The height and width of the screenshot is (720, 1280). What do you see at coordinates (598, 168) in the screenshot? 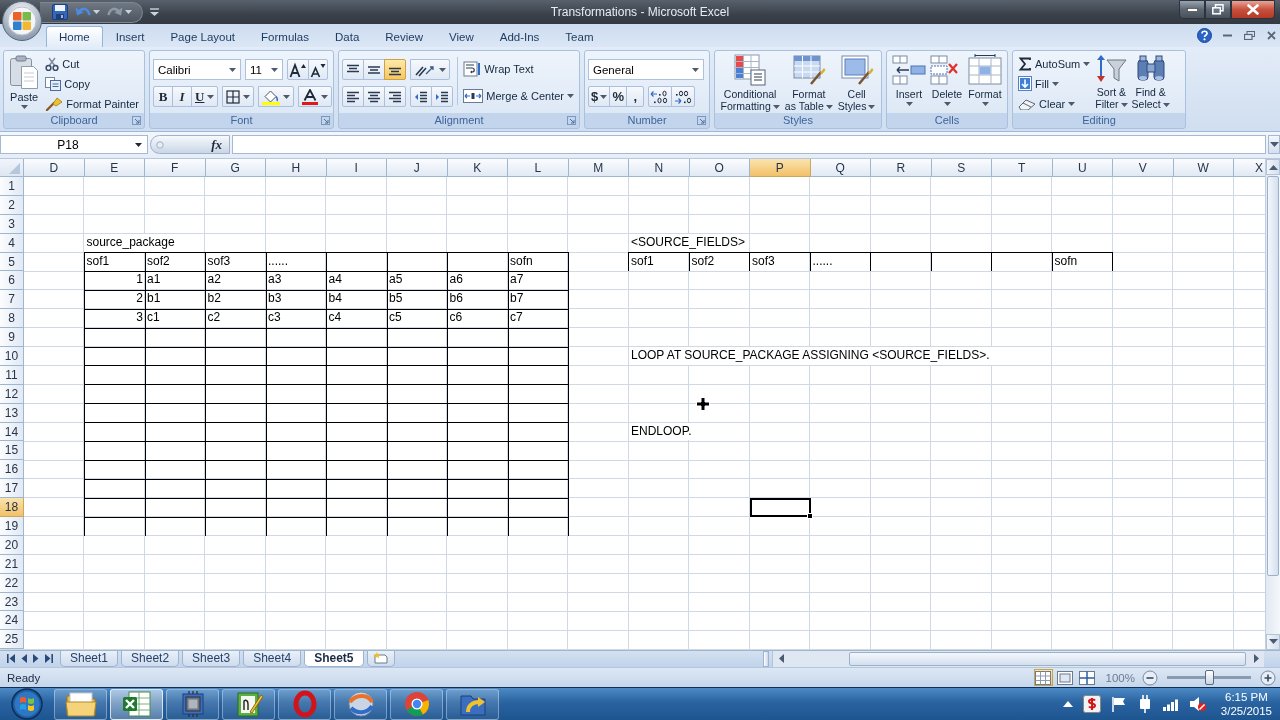
I see `column-header: M` at bounding box center [598, 168].